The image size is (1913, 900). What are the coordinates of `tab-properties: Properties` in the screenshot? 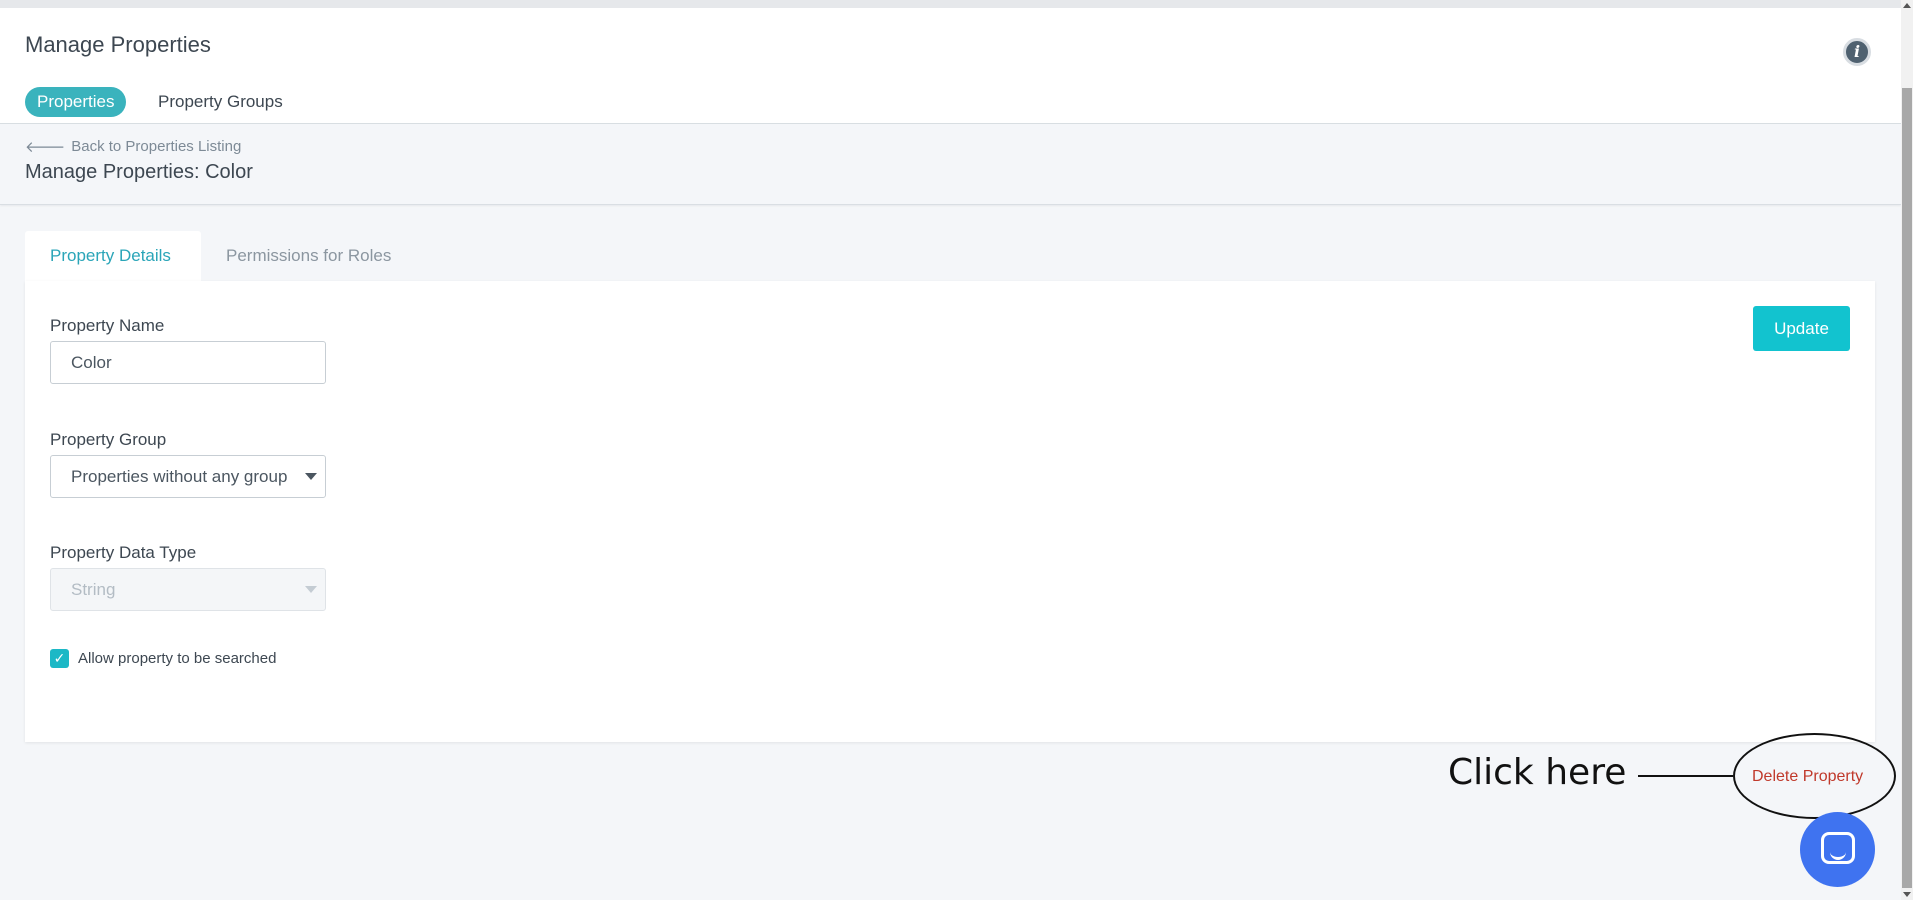 It's located at (76, 102).